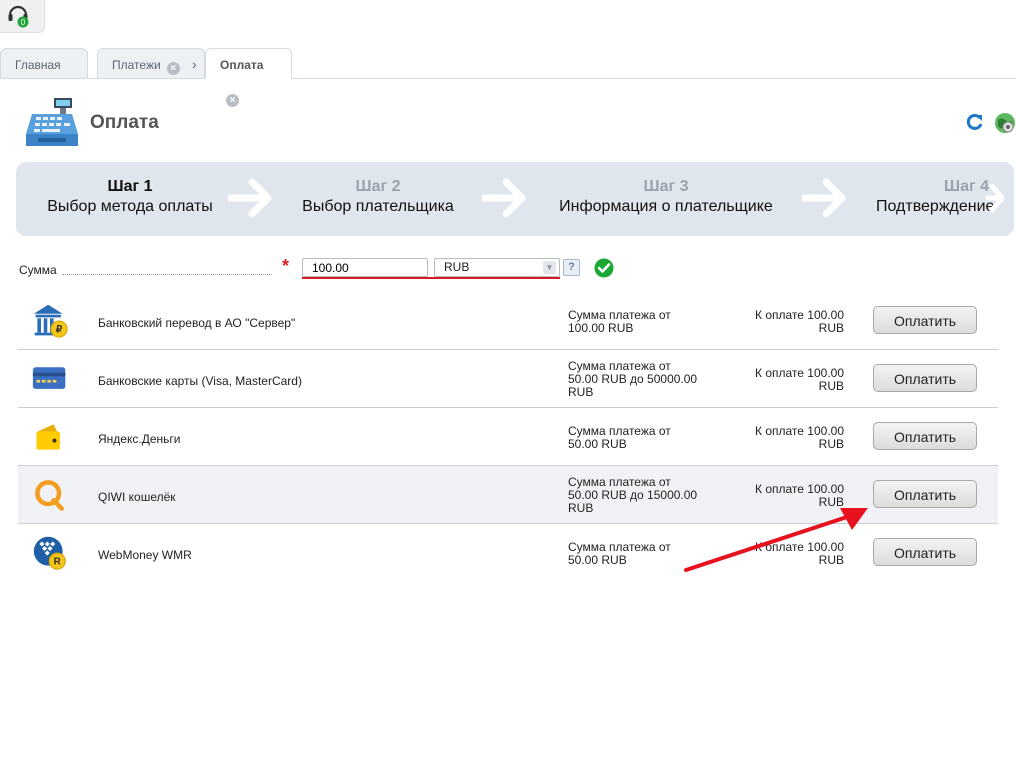 This screenshot has height=760, width=1016. What do you see at coordinates (365, 267) in the screenshot?
I see `amount-input` at bounding box center [365, 267].